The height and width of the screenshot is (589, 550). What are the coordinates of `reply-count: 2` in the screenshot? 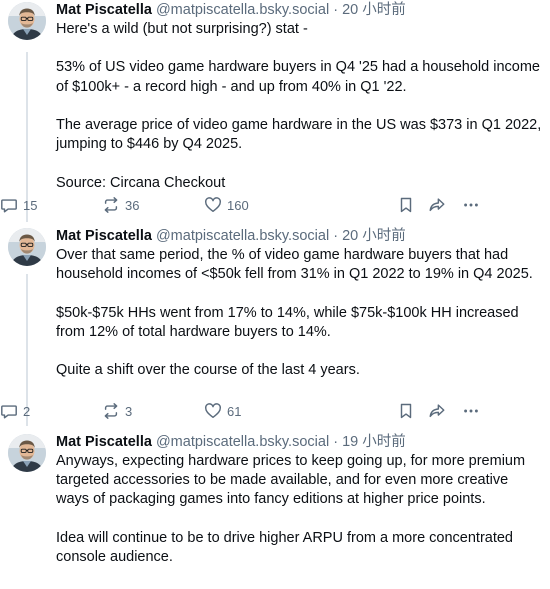 It's located at (27, 411).